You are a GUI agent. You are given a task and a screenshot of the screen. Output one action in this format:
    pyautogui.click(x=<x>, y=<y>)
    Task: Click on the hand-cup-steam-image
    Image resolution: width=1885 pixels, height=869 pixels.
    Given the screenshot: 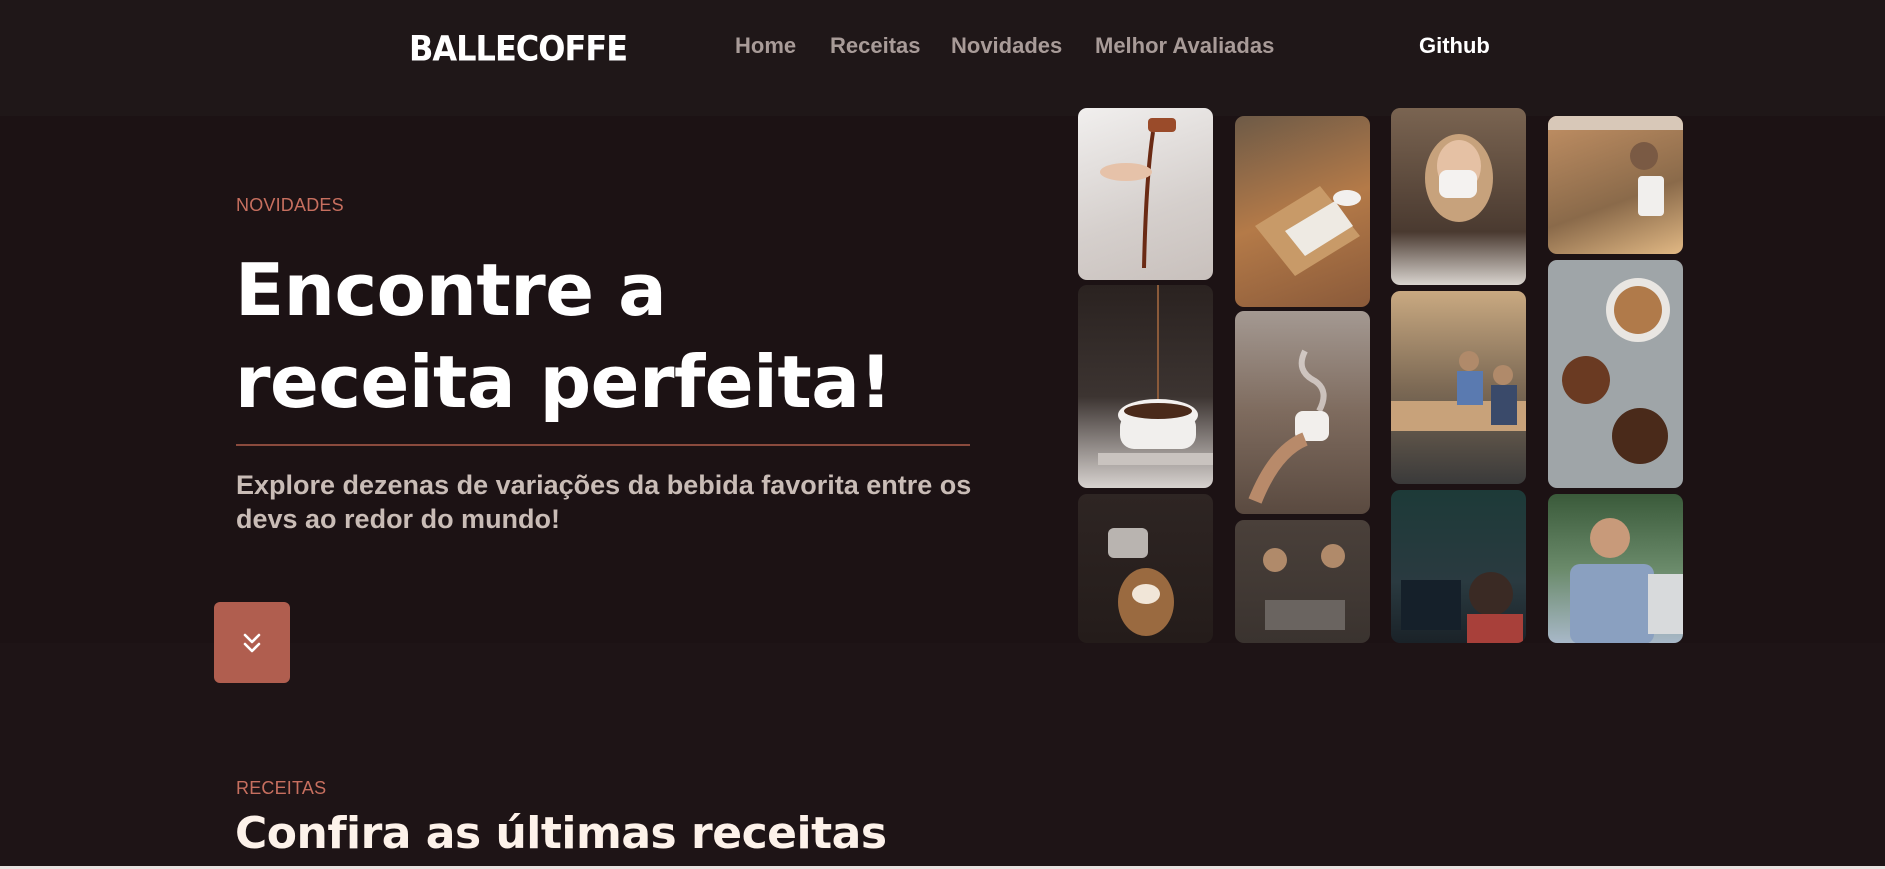 What is the action you would take?
    pyautogui.click(x=1288, y=426)
    